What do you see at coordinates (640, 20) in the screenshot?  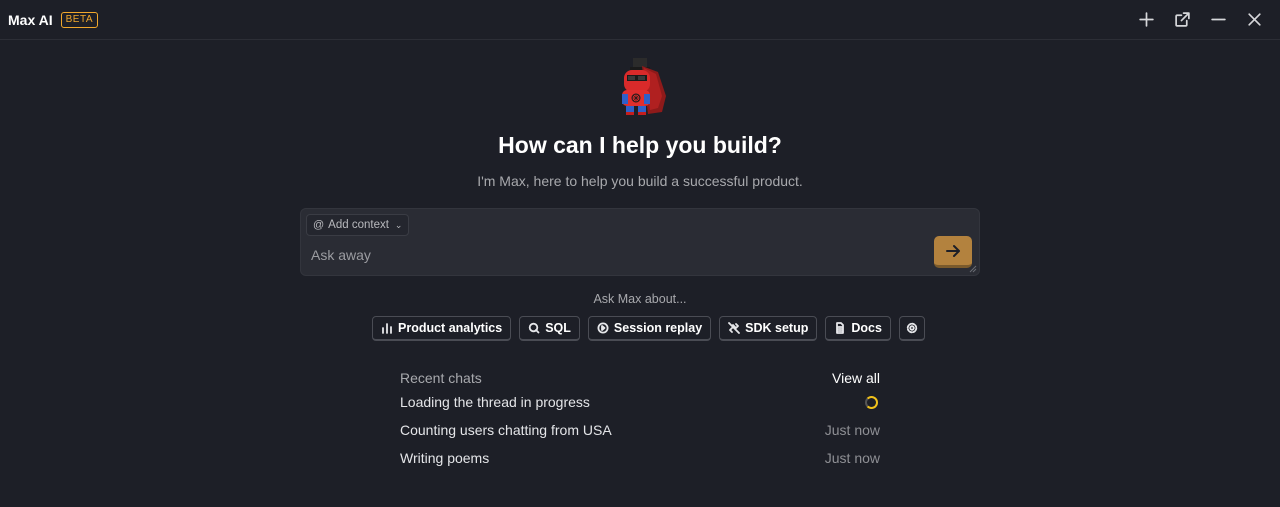 I see `top-bar: Max AI BETA` at bounding box center [640, 20].